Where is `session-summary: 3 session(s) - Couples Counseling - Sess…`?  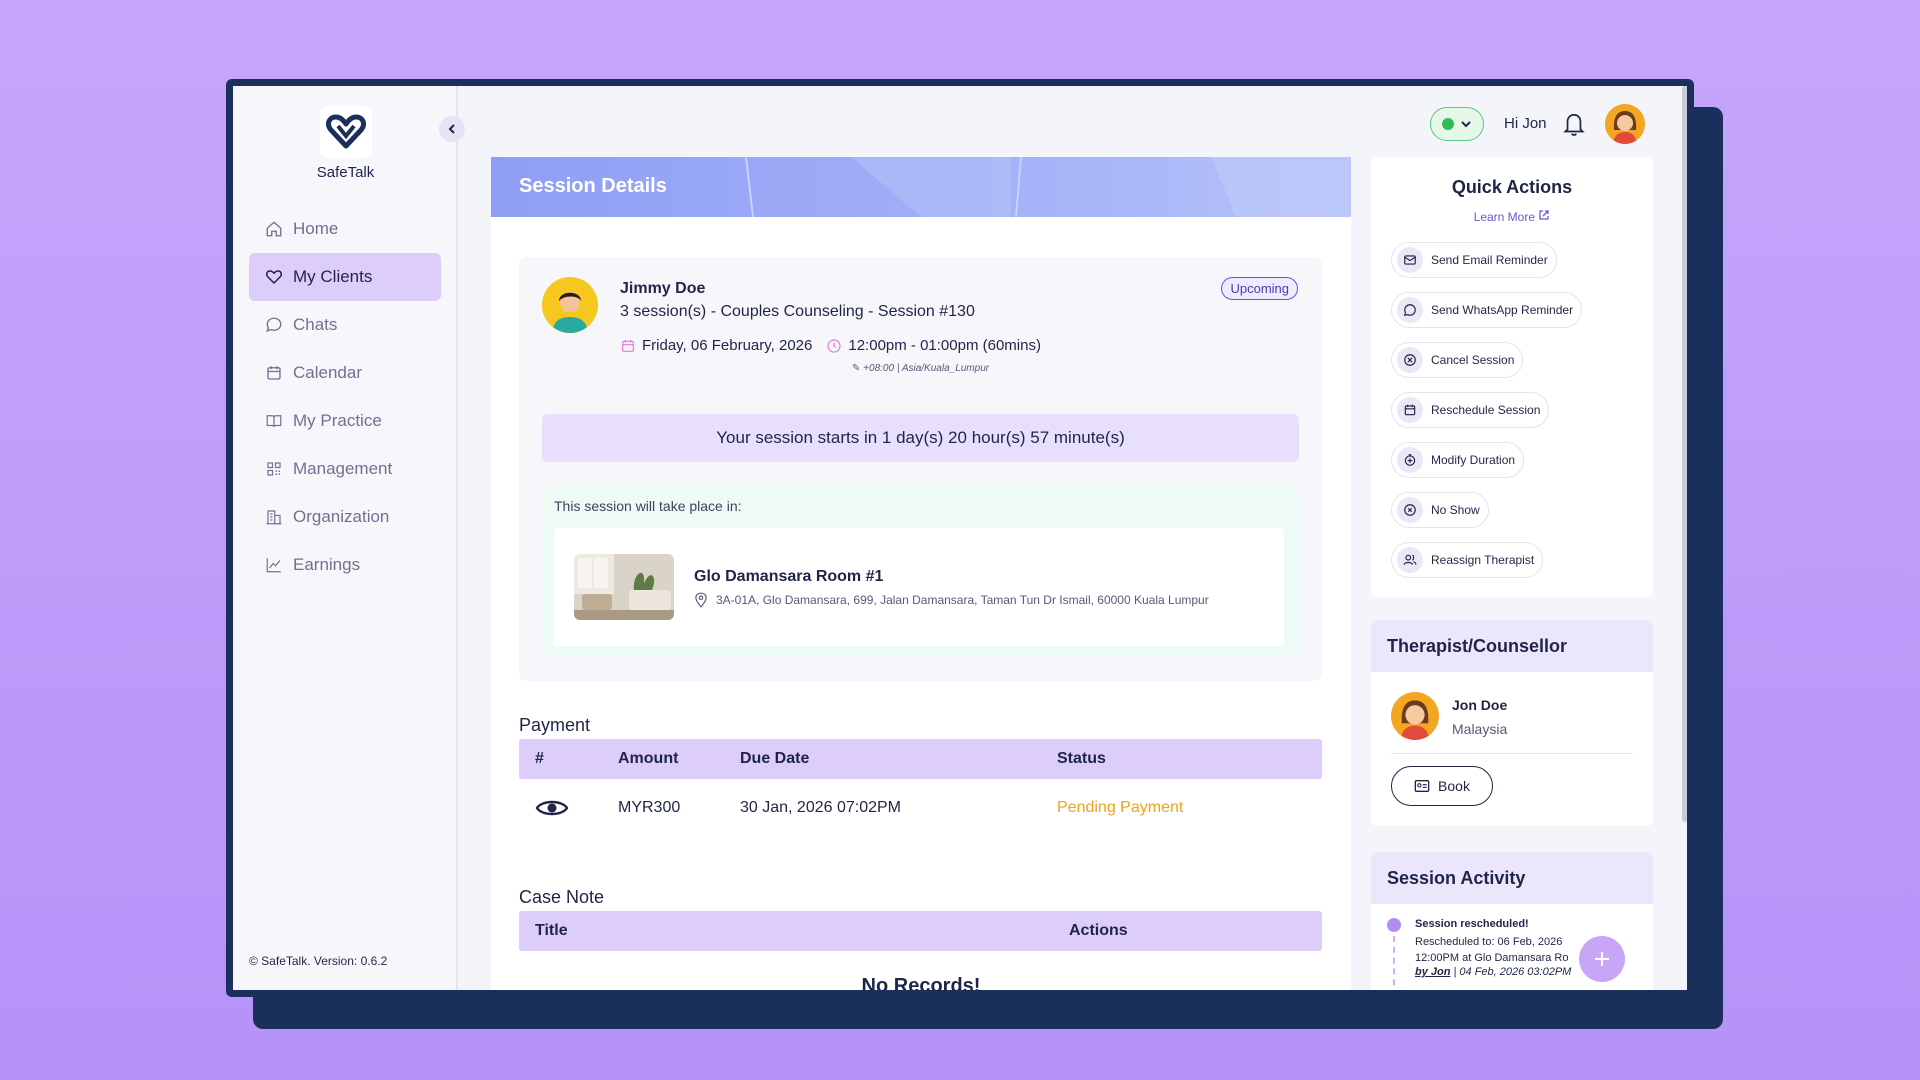
session-summary: 3 session(s) - Couples Counseling - Sess… is located at coordinates (797, 311).